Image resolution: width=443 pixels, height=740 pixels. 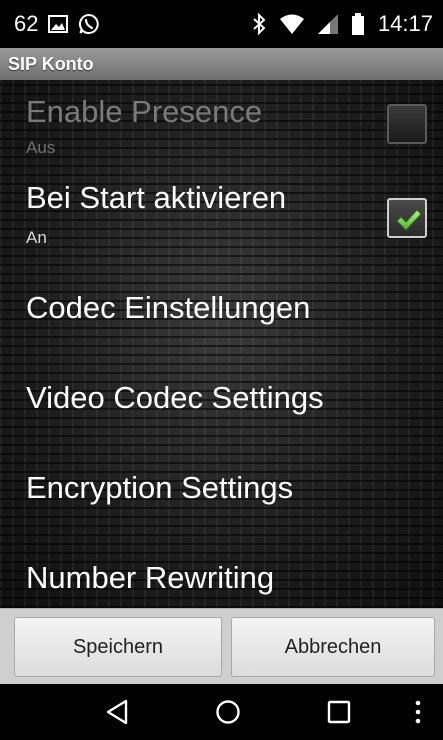 I want to click on setting-encryption-settings: Encryption Settings, so click(x=221, y=476).